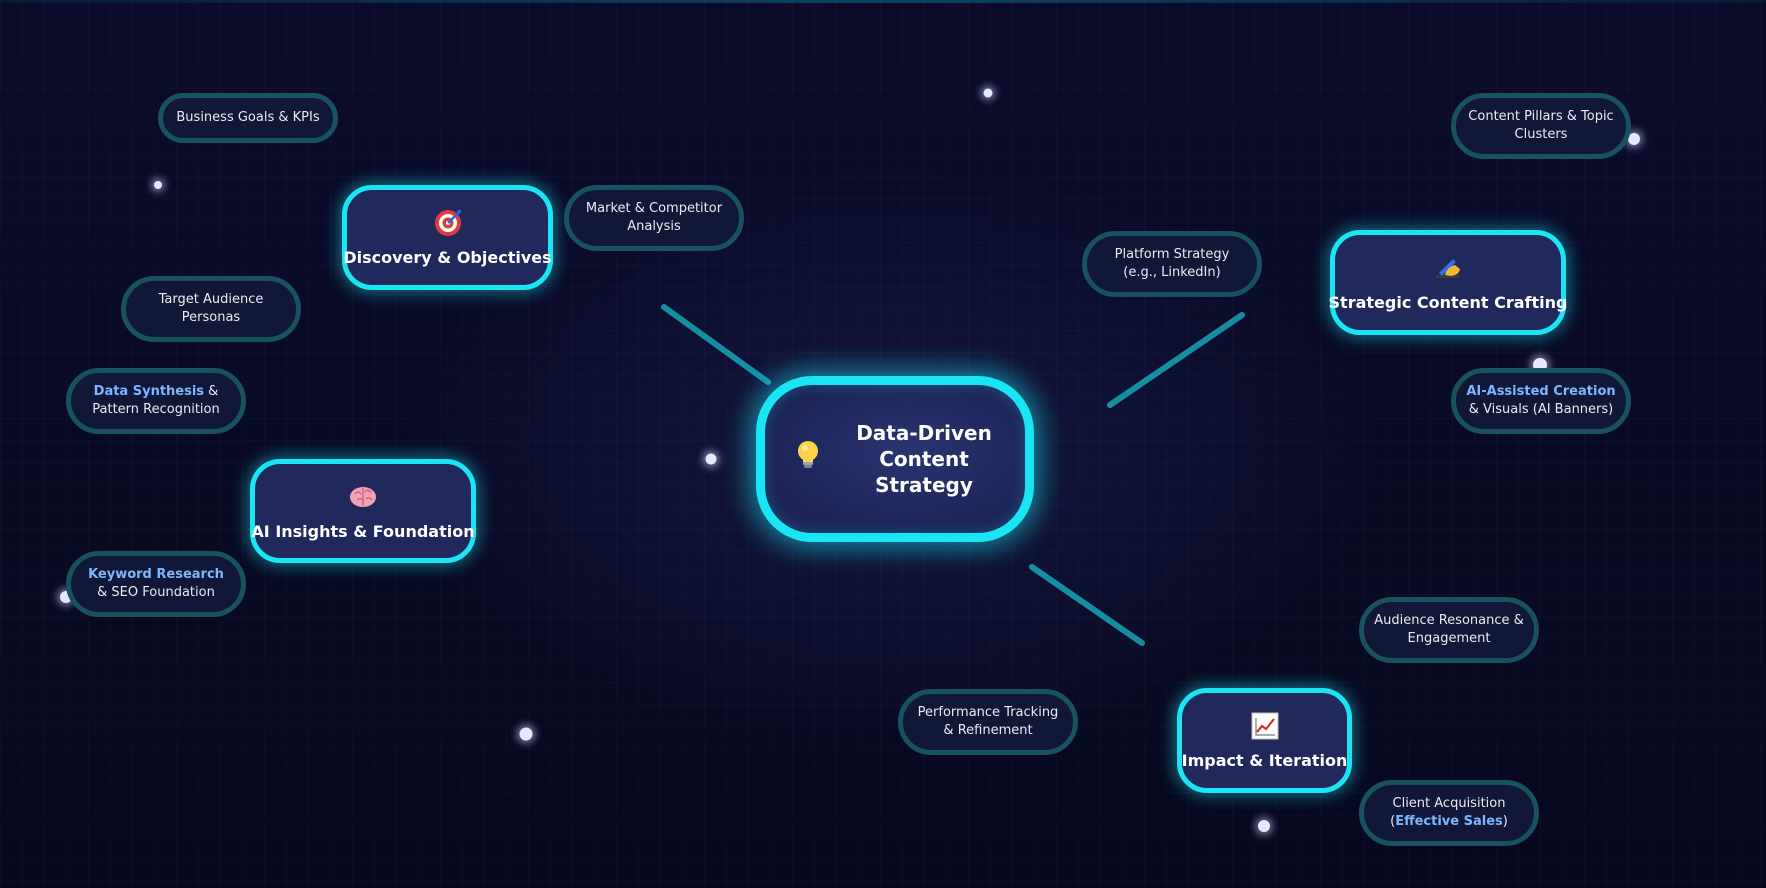 Image resolution: width=1766 pixels, height=888 pixels. I want to click on category-ai-insights-foundation: AI Insights & Foundation, so click(363, 511).